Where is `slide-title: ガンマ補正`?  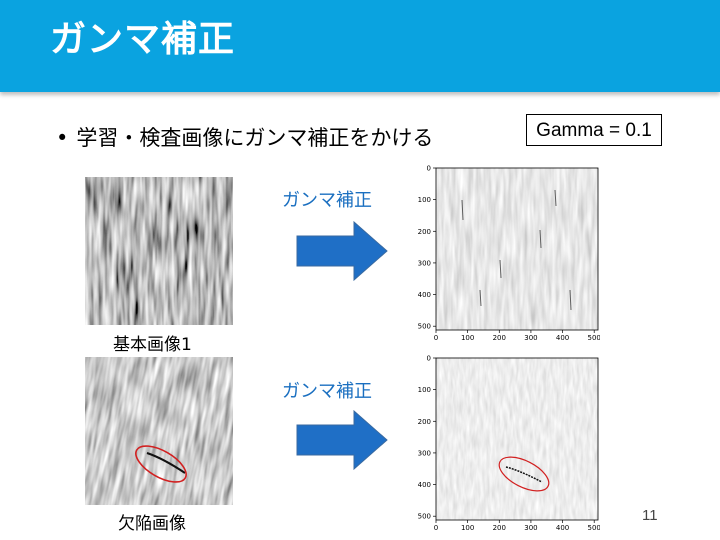 slide-title: ガンマ補正 is located at coordinates (143, 39).